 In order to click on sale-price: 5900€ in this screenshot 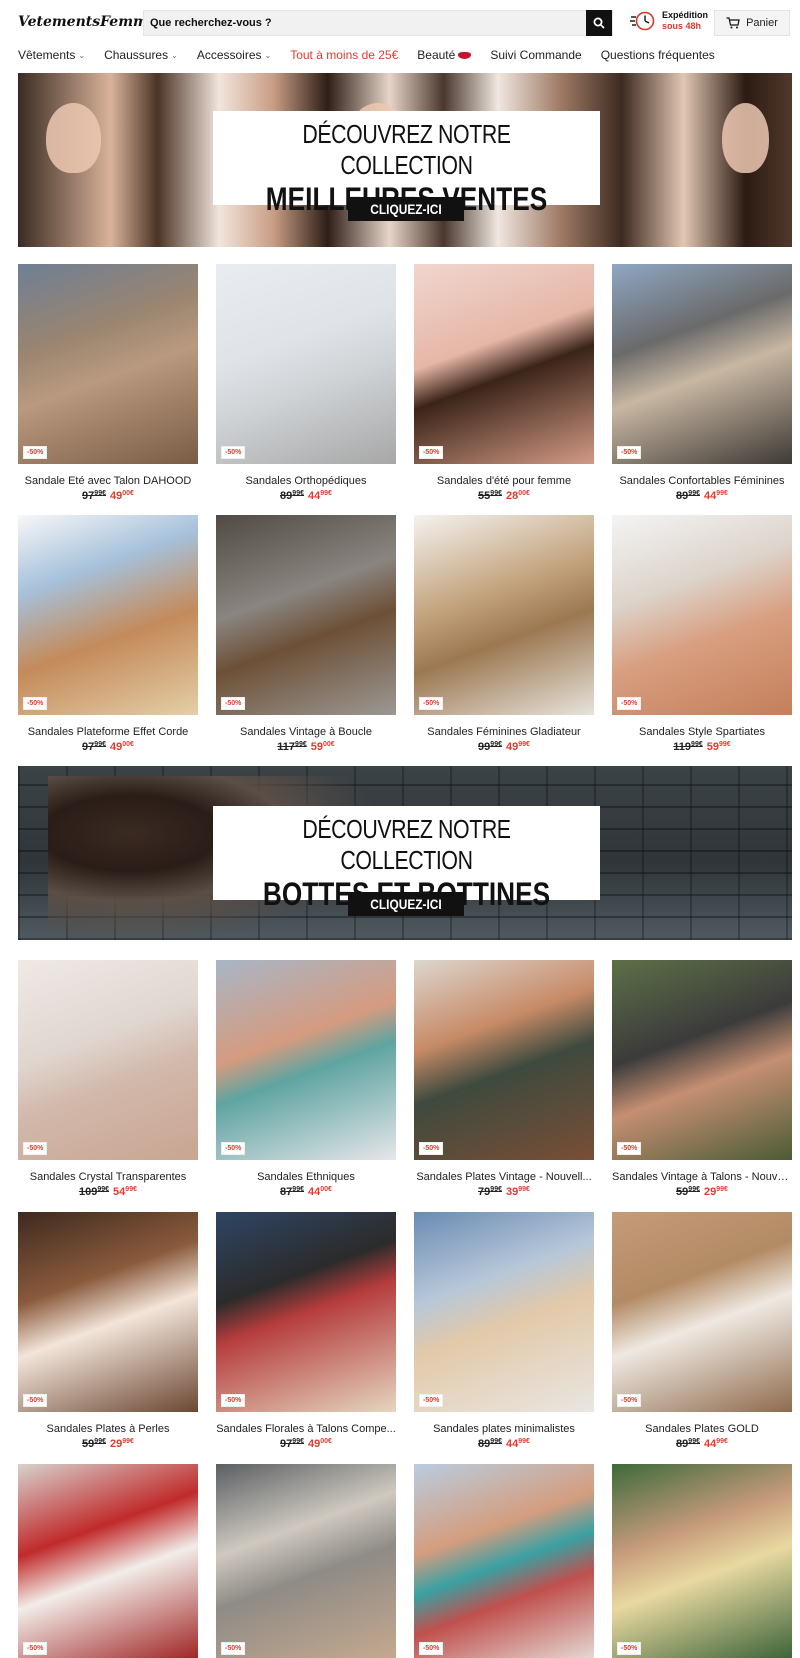, I will do `click(322, 747)`.